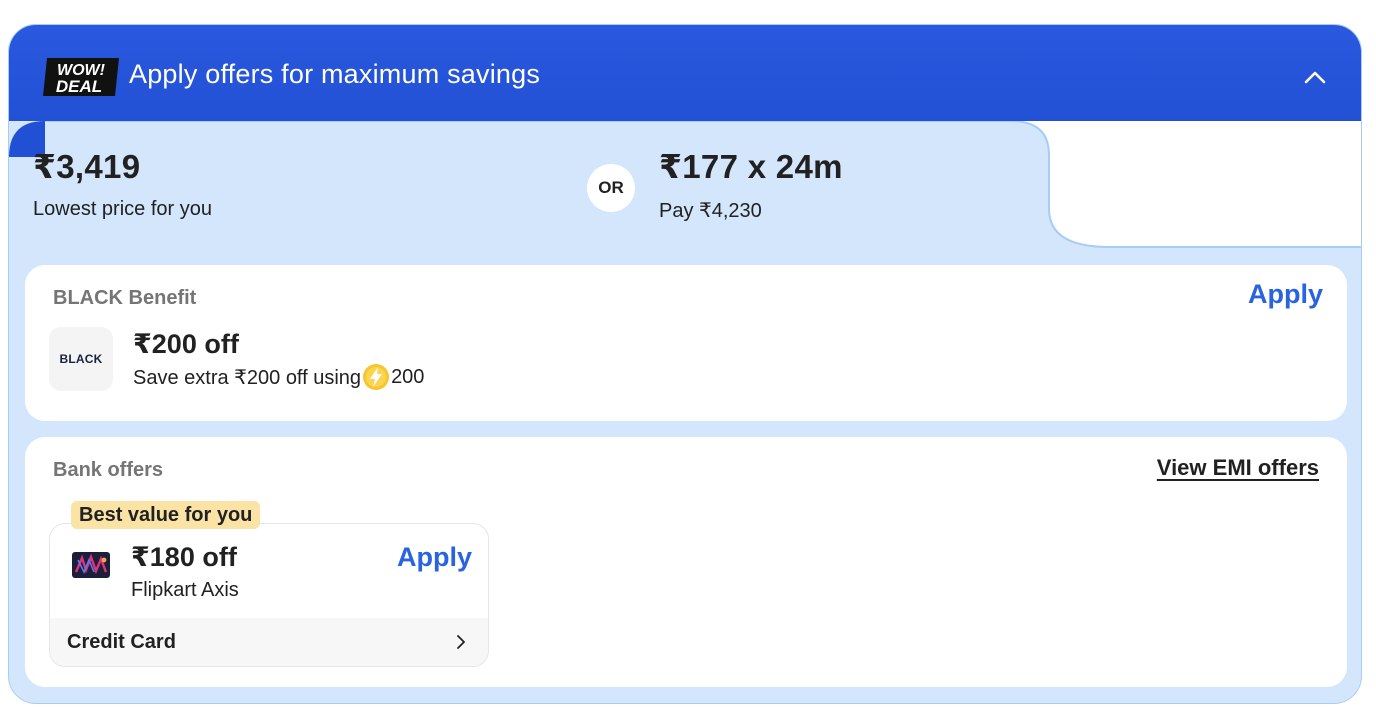 This screenshot has width=1376, height=726. Describe the element at coordinates (335, 74) in the screenshot. I see `header-title: Apply offers for maximum savings` at that location.